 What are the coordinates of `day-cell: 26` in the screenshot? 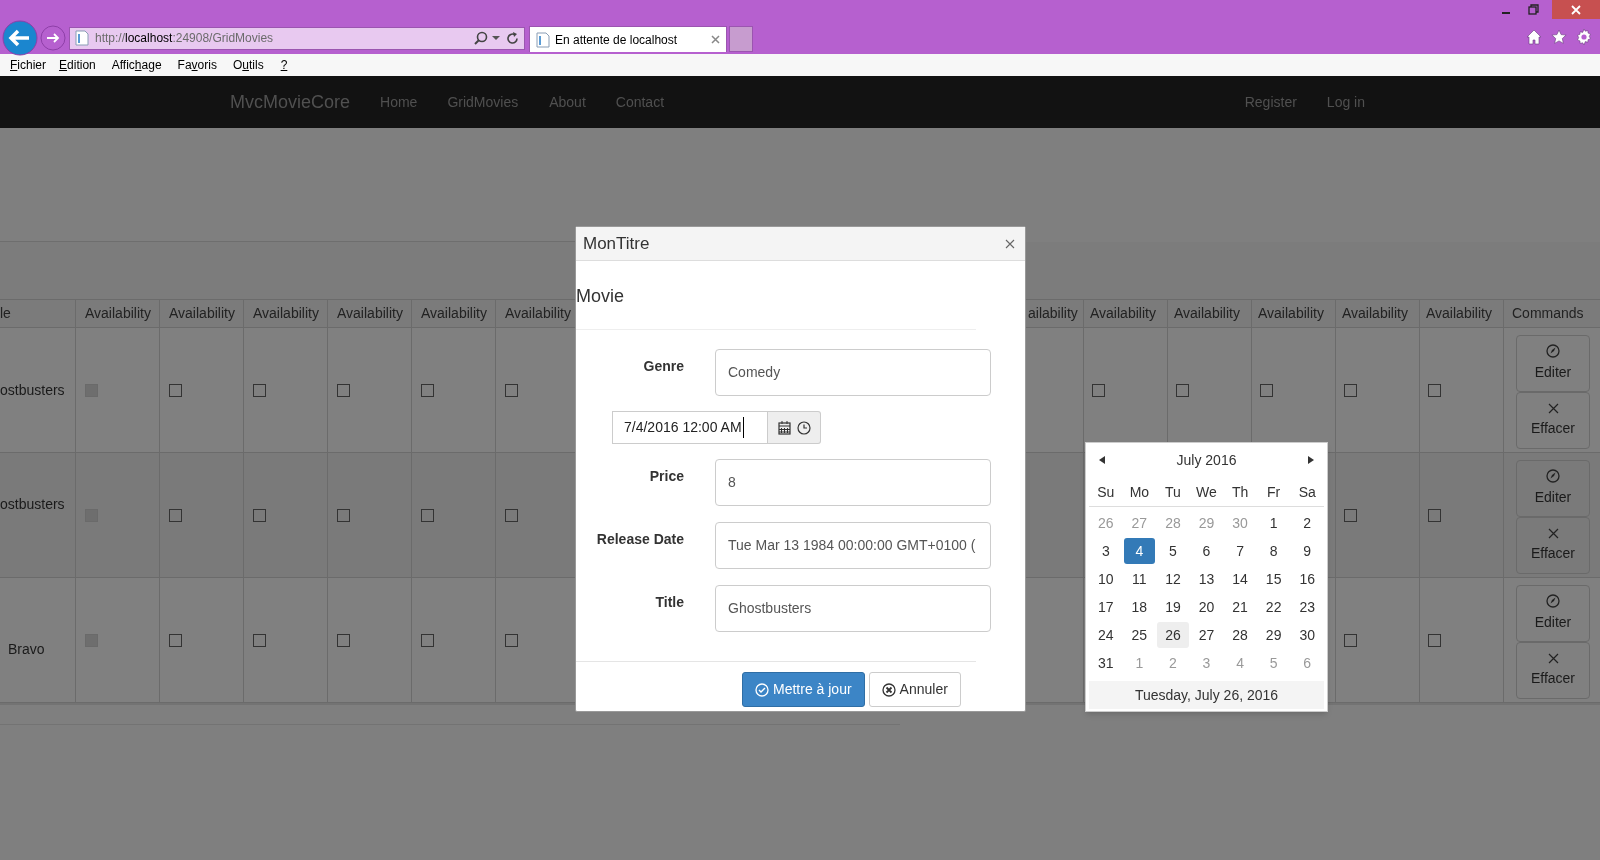 It's located at (1173, 635).